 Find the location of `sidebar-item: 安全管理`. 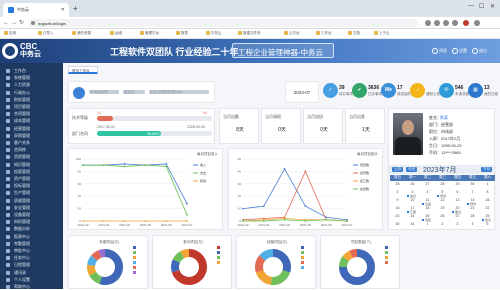

sidebar-item: 安全管理 is located at coordinates (31, 207).